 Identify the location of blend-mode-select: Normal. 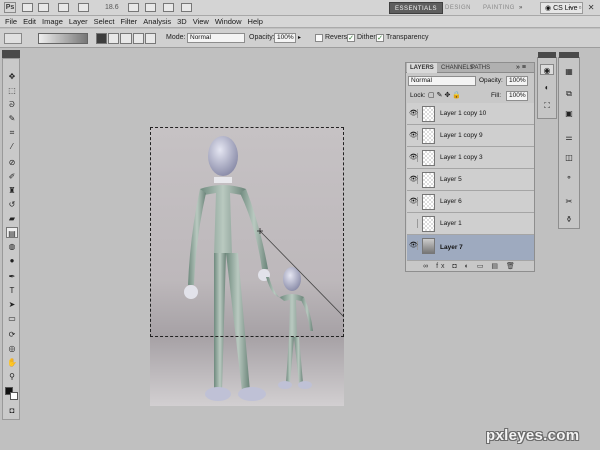
(442, 81).